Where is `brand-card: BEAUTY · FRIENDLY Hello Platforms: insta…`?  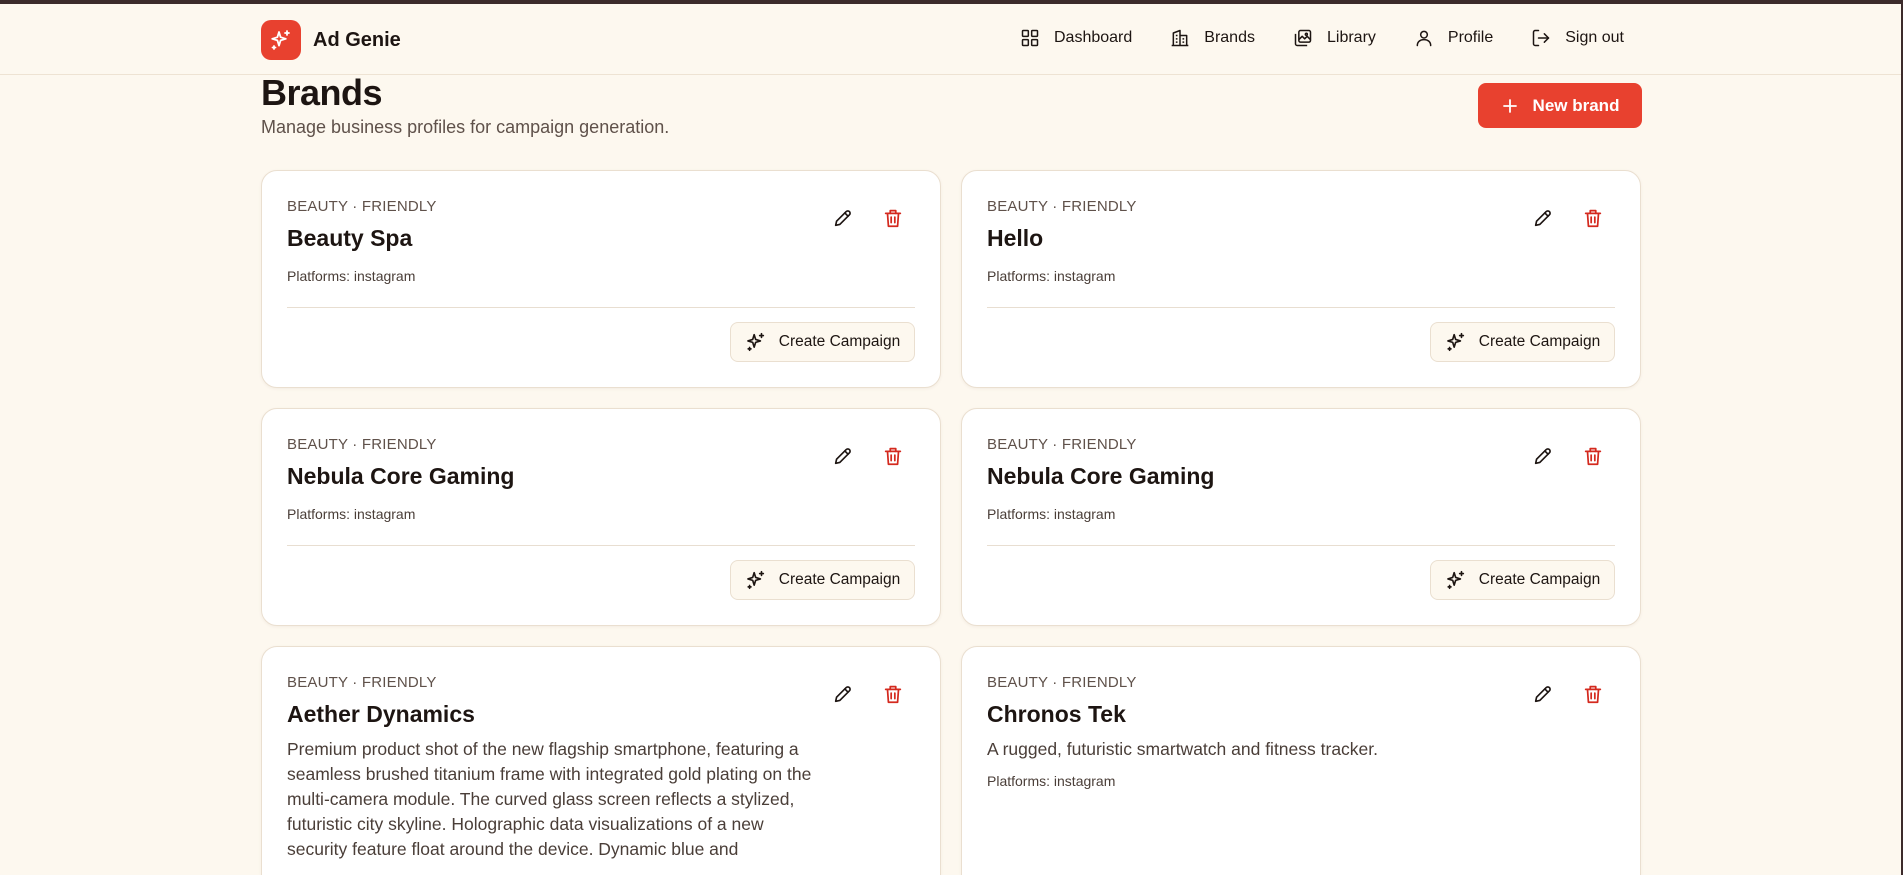
brand-card: BEAUTY · FRIENDLY Hello Platforms: insta… is located at coordinates (1301, 279).